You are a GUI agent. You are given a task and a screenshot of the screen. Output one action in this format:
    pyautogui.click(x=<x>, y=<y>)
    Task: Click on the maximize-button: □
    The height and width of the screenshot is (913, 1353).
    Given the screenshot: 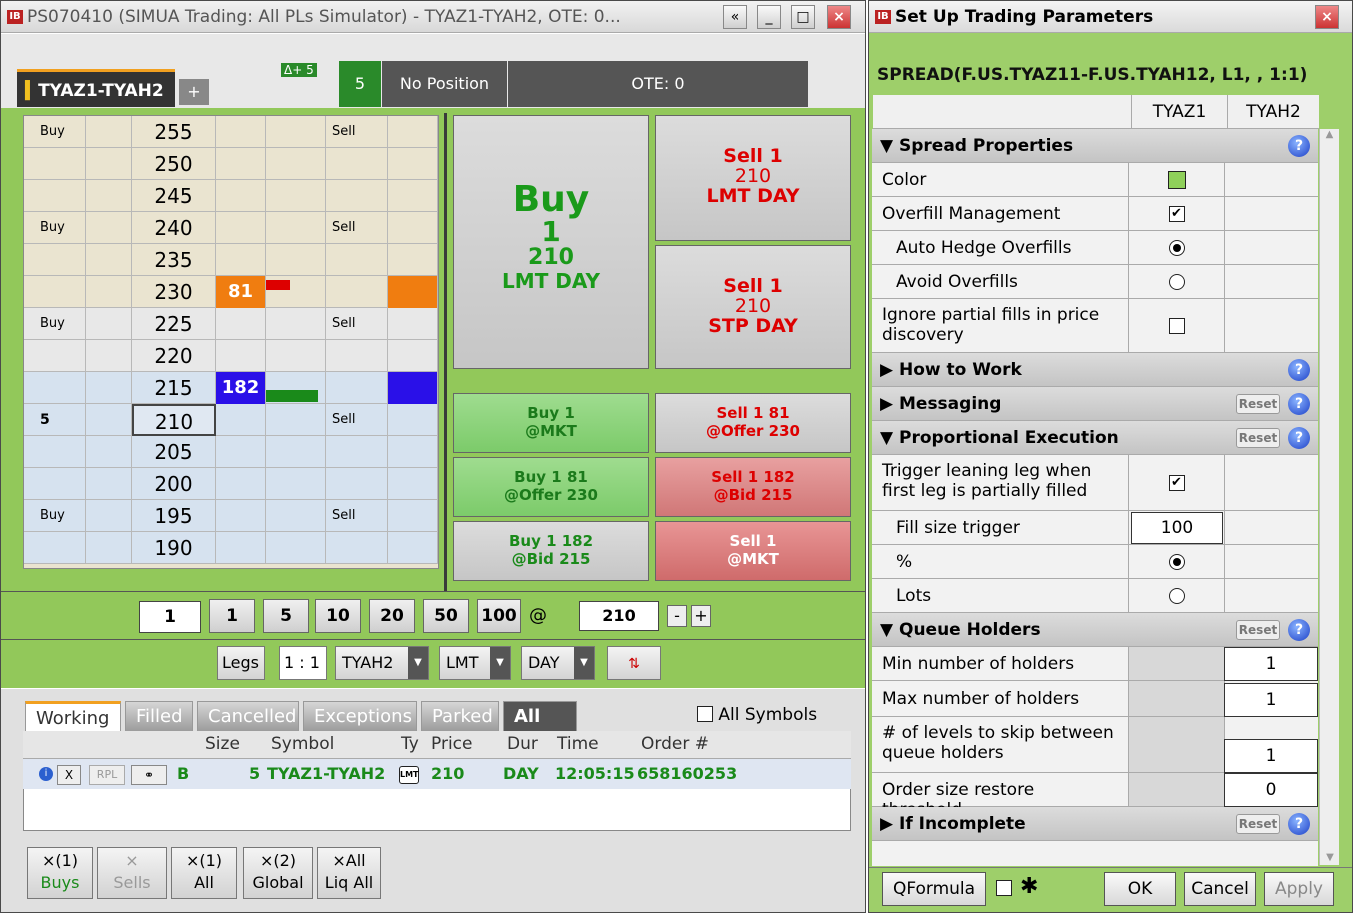 What is the action you would take?
    pyautogui.click(x=803, y=17)
    